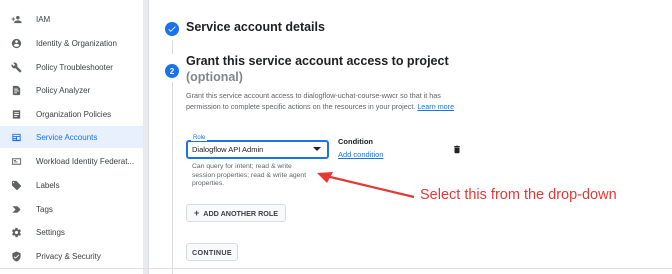  I want to click on wrench-icon, so click(16, 67).